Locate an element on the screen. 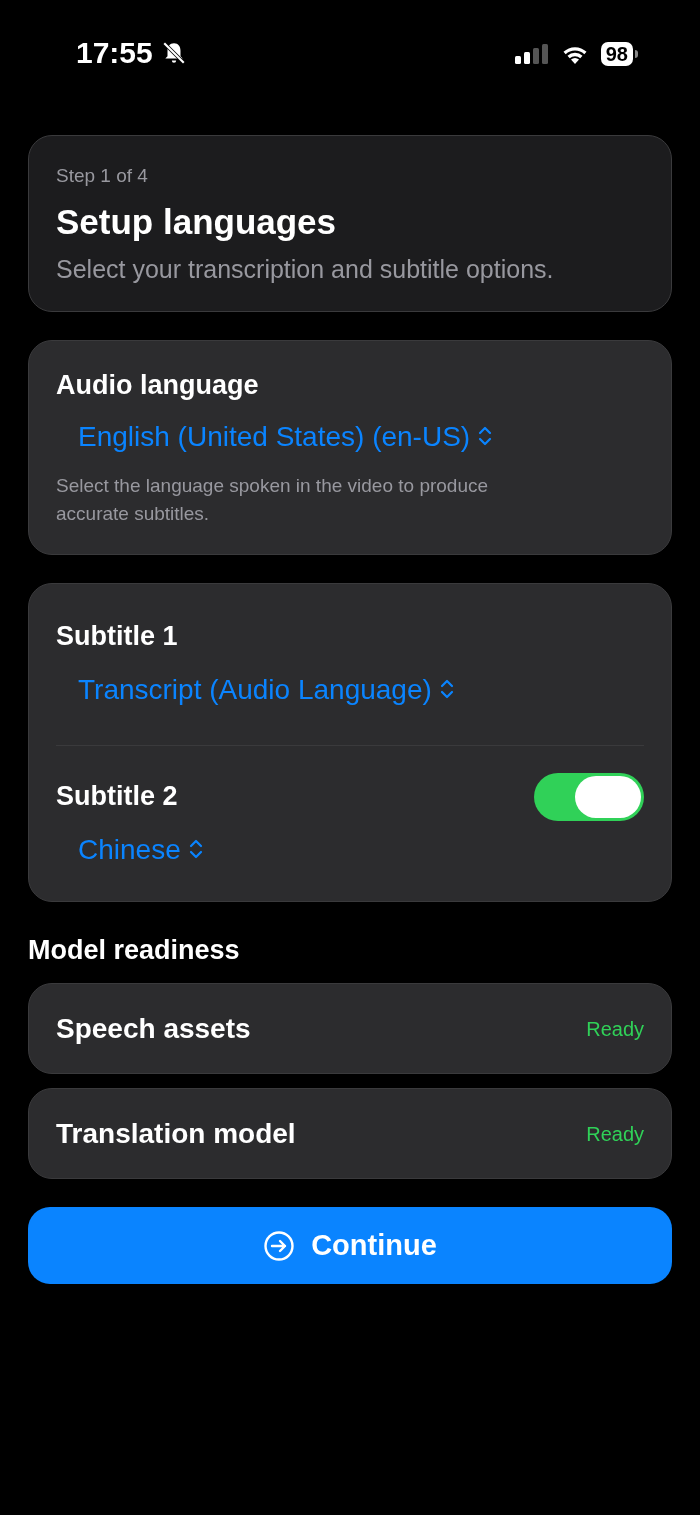  language-picker: Transcript (Audio Language) is located at coordinates (266, 689).